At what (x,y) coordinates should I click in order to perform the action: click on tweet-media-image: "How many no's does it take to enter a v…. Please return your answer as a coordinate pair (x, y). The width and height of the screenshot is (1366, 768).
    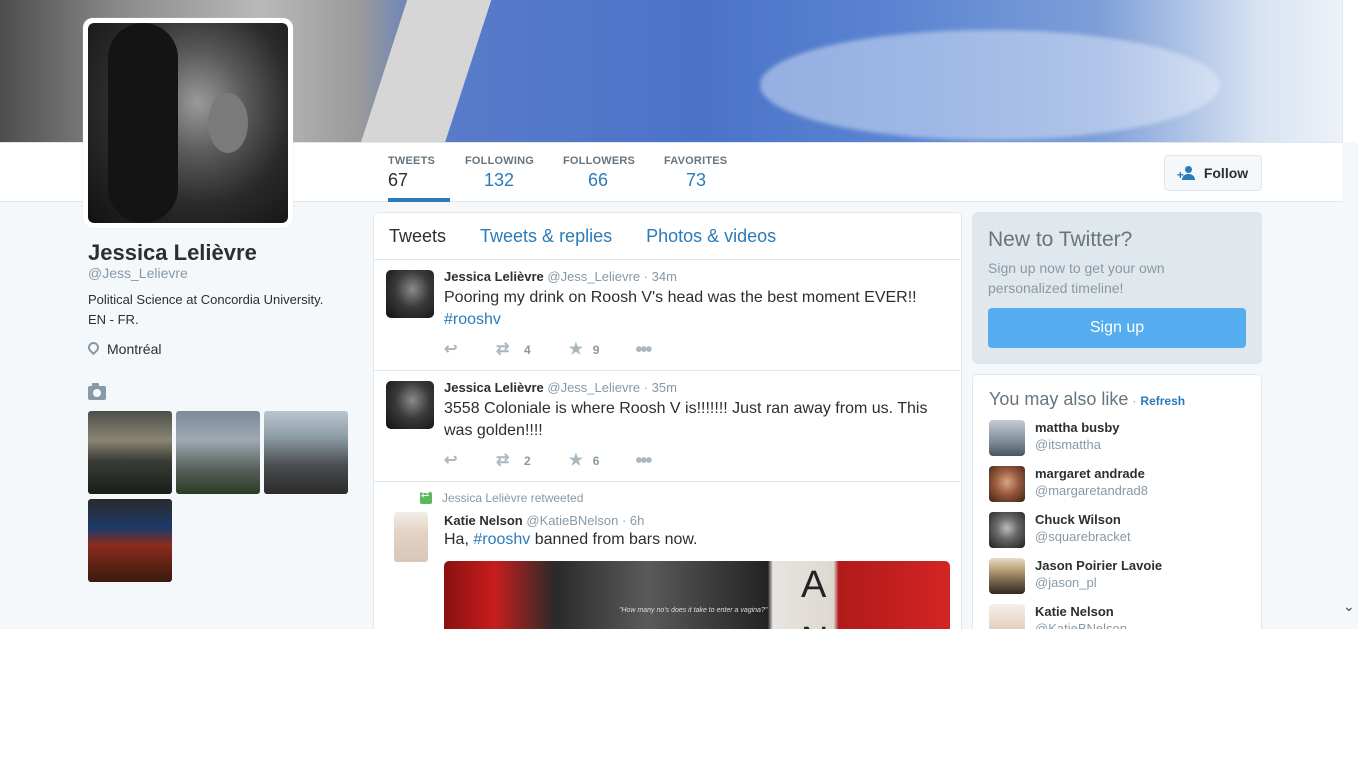
    Looking at the image, I should click on (697, 595).